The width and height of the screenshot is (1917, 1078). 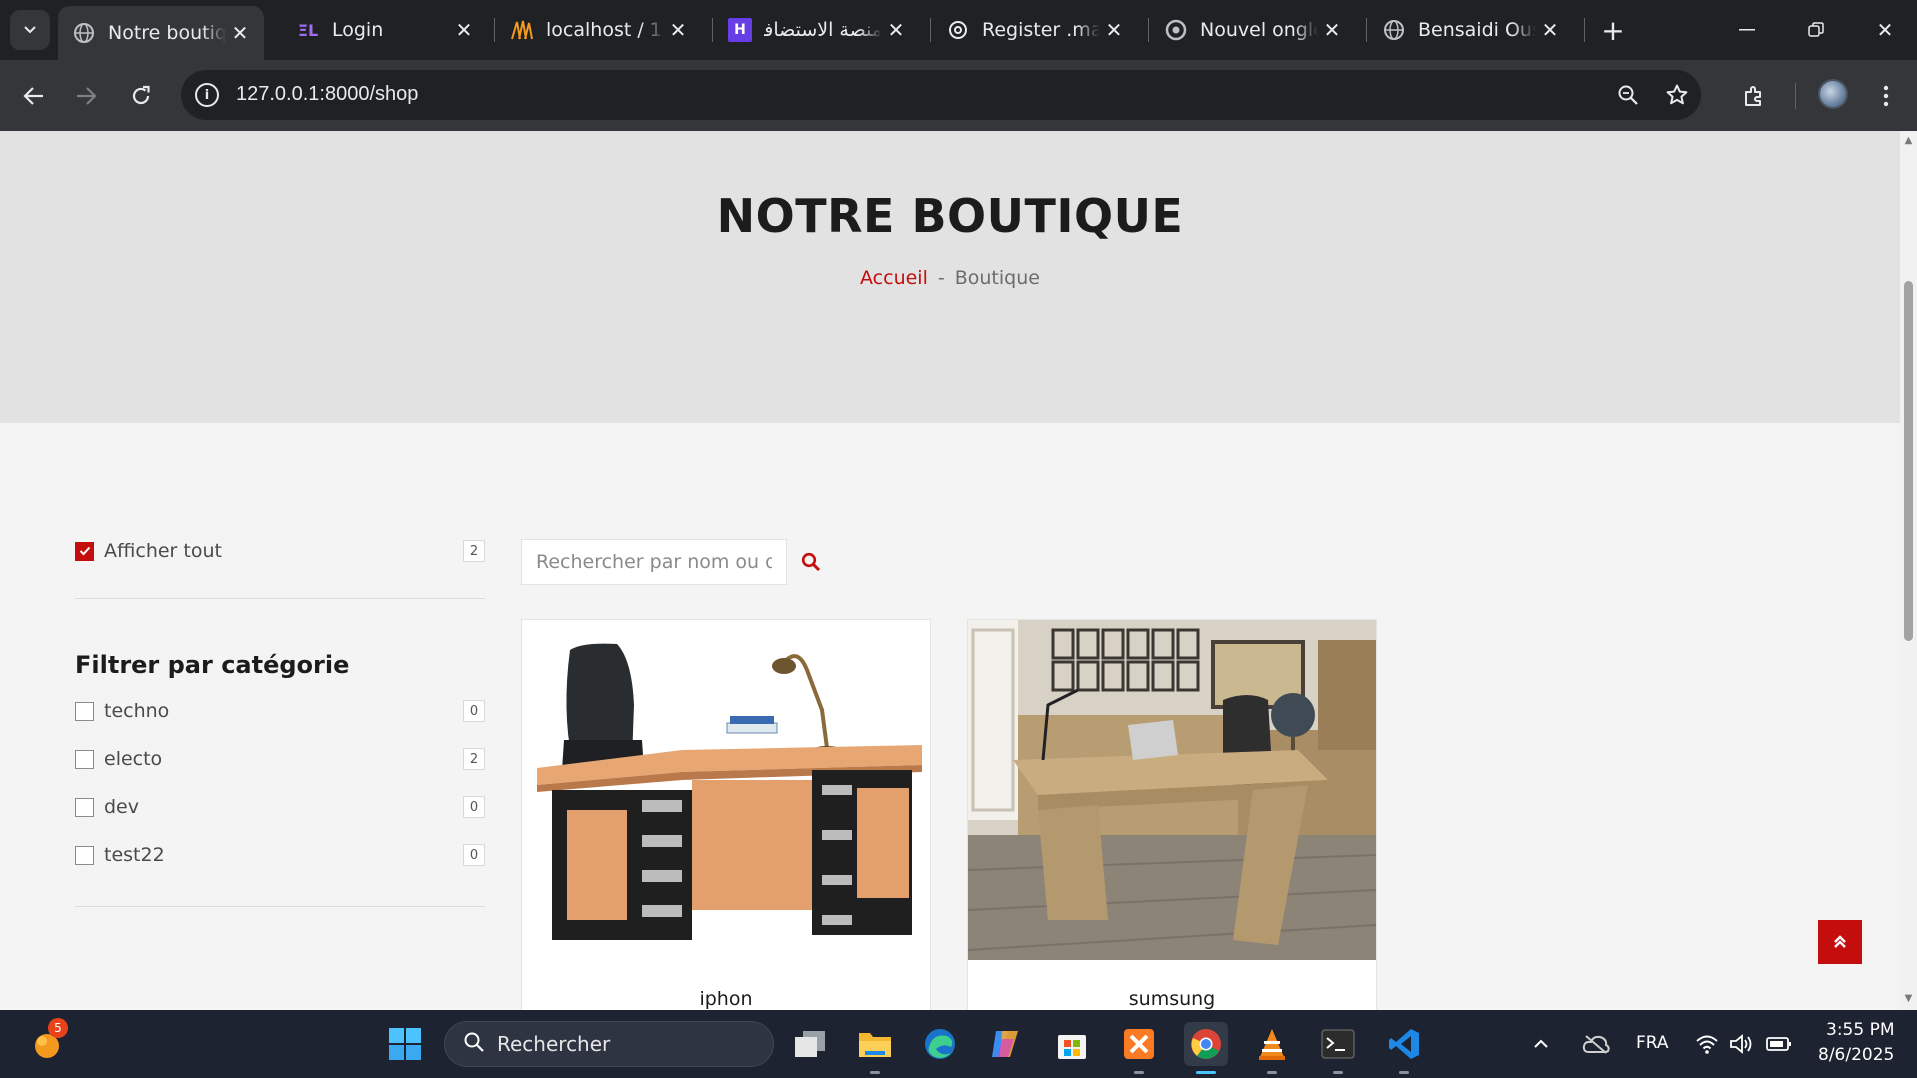 I want to click on tab-bensaidi: Bensaidi Ouss ✕, so click(x=1471, y=30).